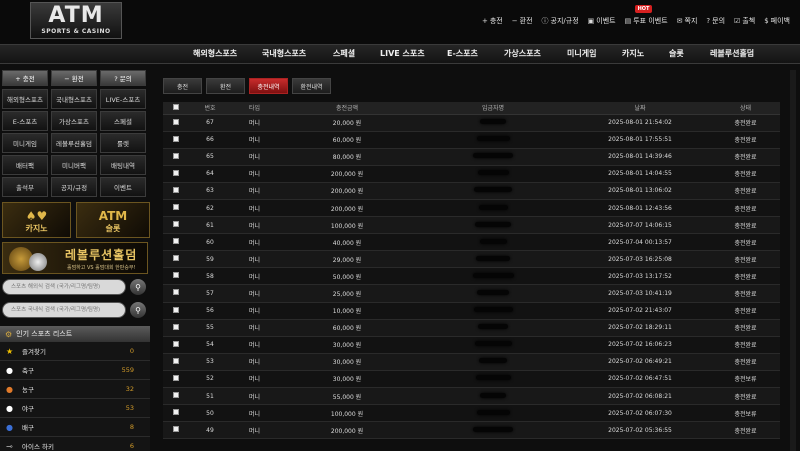 This screenshot has height=451, width=800. Describe the element at coordinates (462, 53) in the screenshot. I see `nav-item: E-스포츠` at that location.